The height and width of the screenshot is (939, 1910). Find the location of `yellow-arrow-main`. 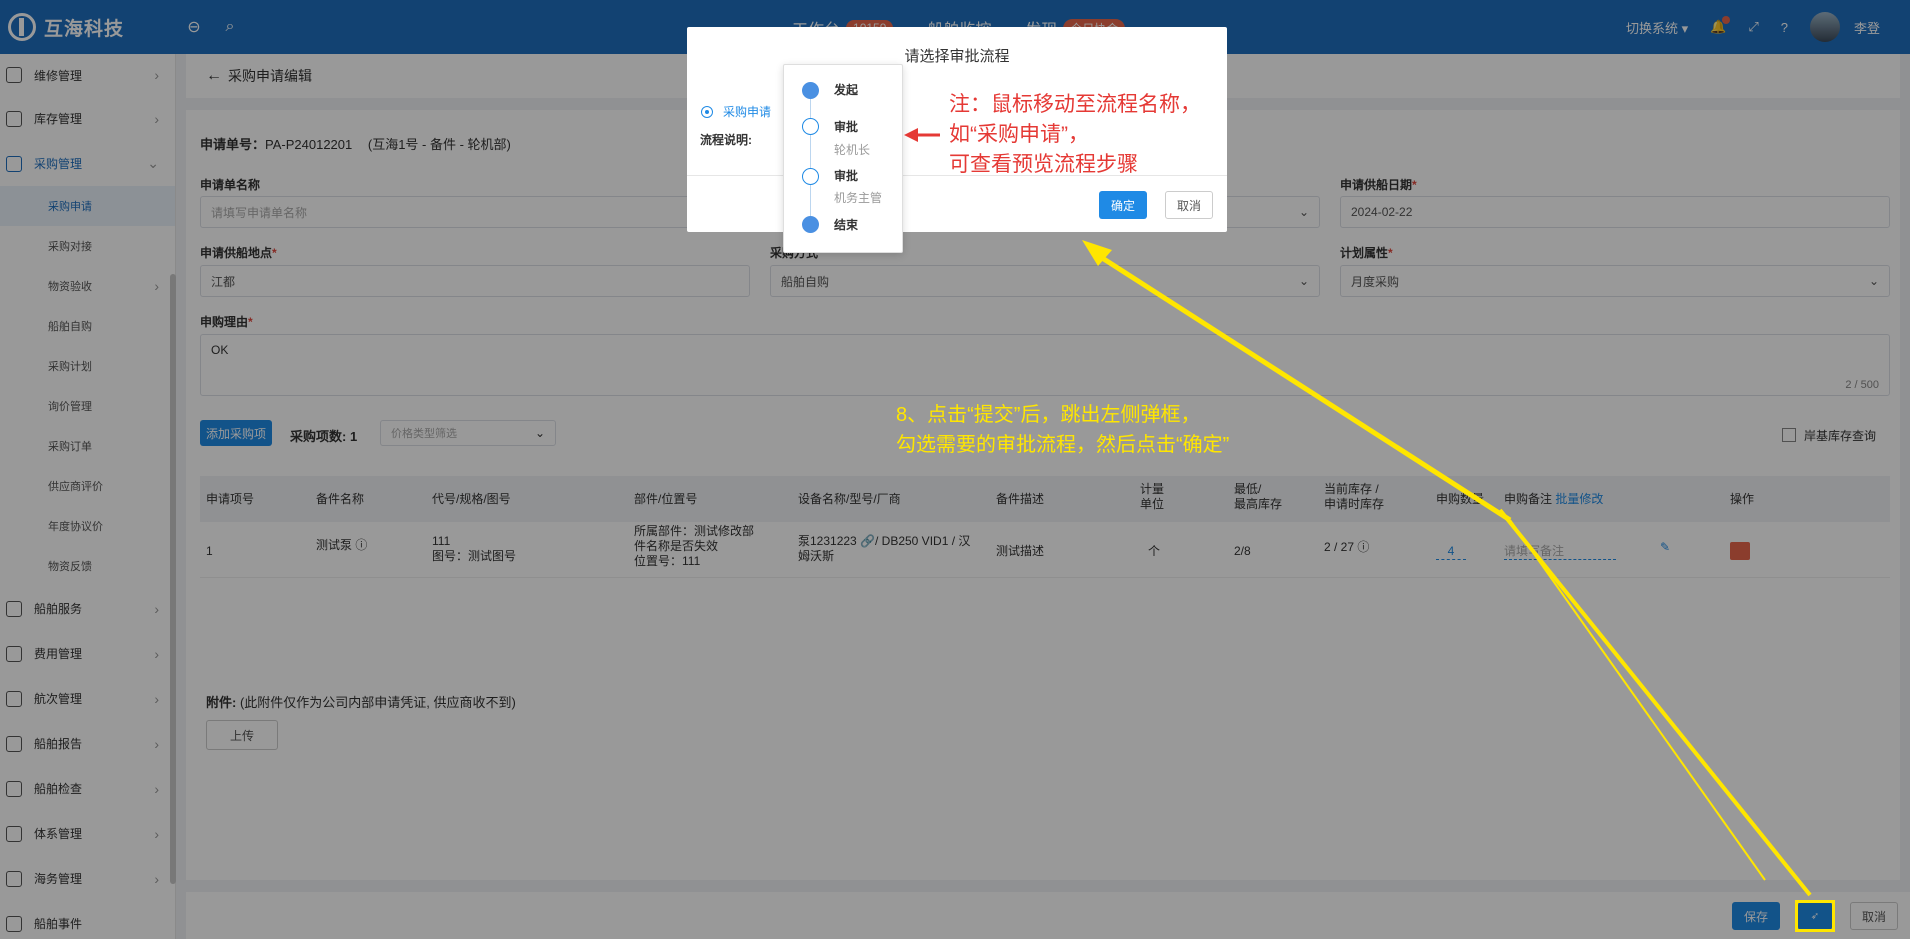

yellow-arrow-main is located at coordinates (1655, 702).